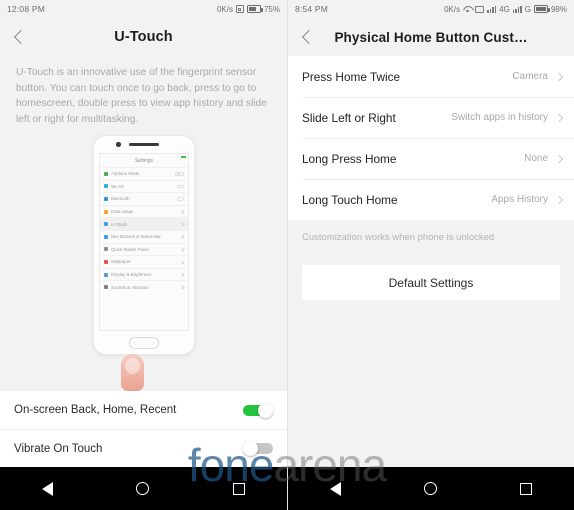  Describe the element at coordinates (183, 157) in the screenshot. I see `status-indicator-icon` at that location.